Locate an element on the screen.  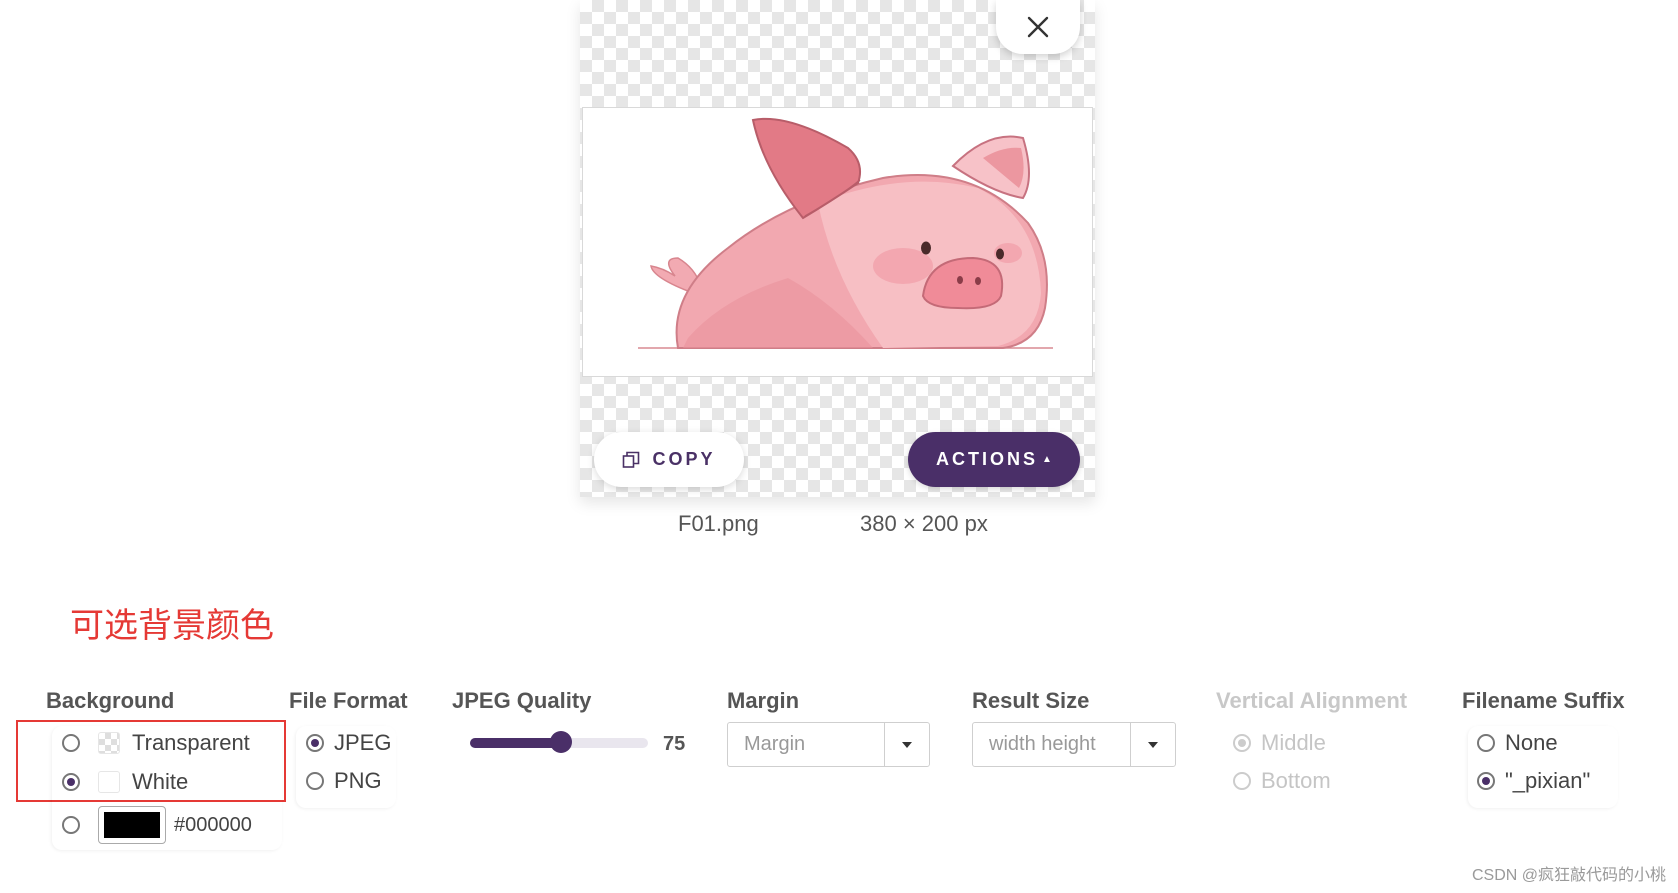
actions-label: ACTIONS is located at coordinates (987, 459).